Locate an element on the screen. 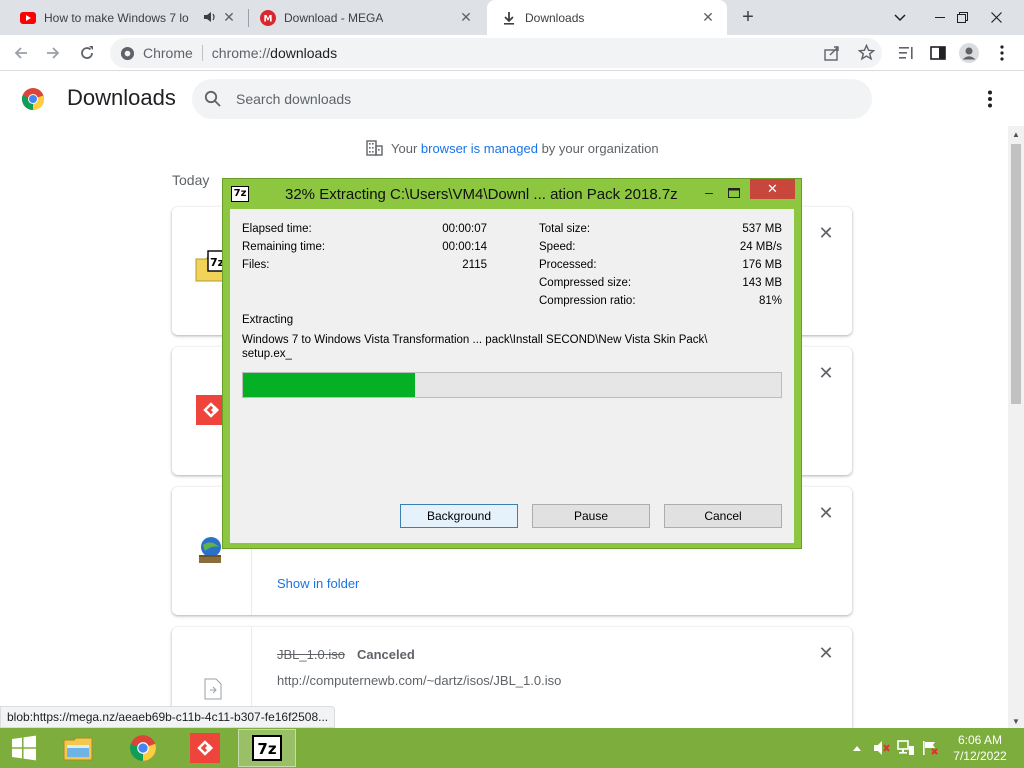 The image size is (1024, 768). chrome-logo-icon is located at coordinates (33, 99).